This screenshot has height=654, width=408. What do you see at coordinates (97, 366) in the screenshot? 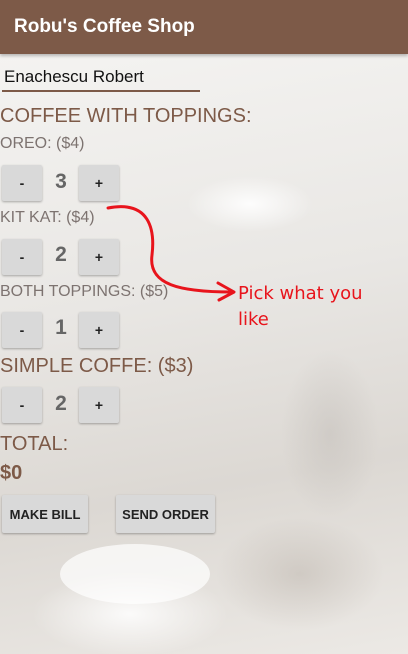
I see `item-label-simple-coffe: SIMPLE COFFE: ($3)` at bounding box center [97, 366].